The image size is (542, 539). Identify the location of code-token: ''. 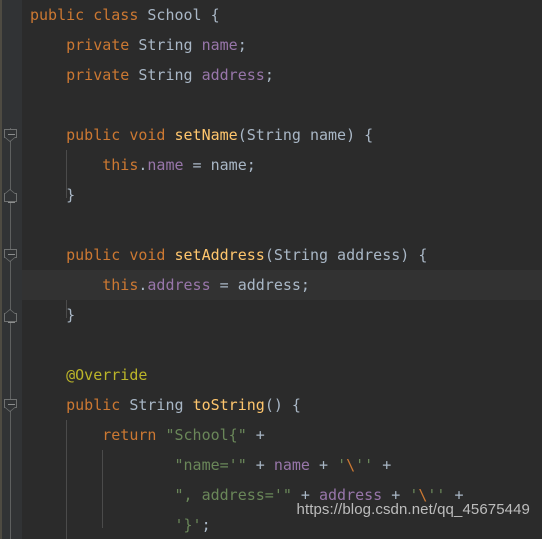
(364, 465).